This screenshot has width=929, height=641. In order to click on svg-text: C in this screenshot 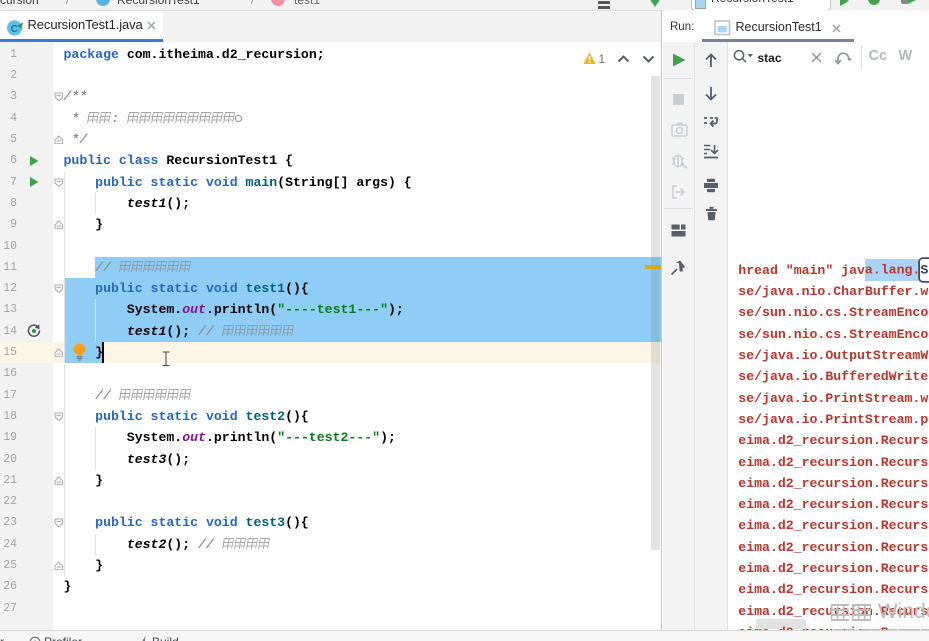, I will do `click(14, 29)`.